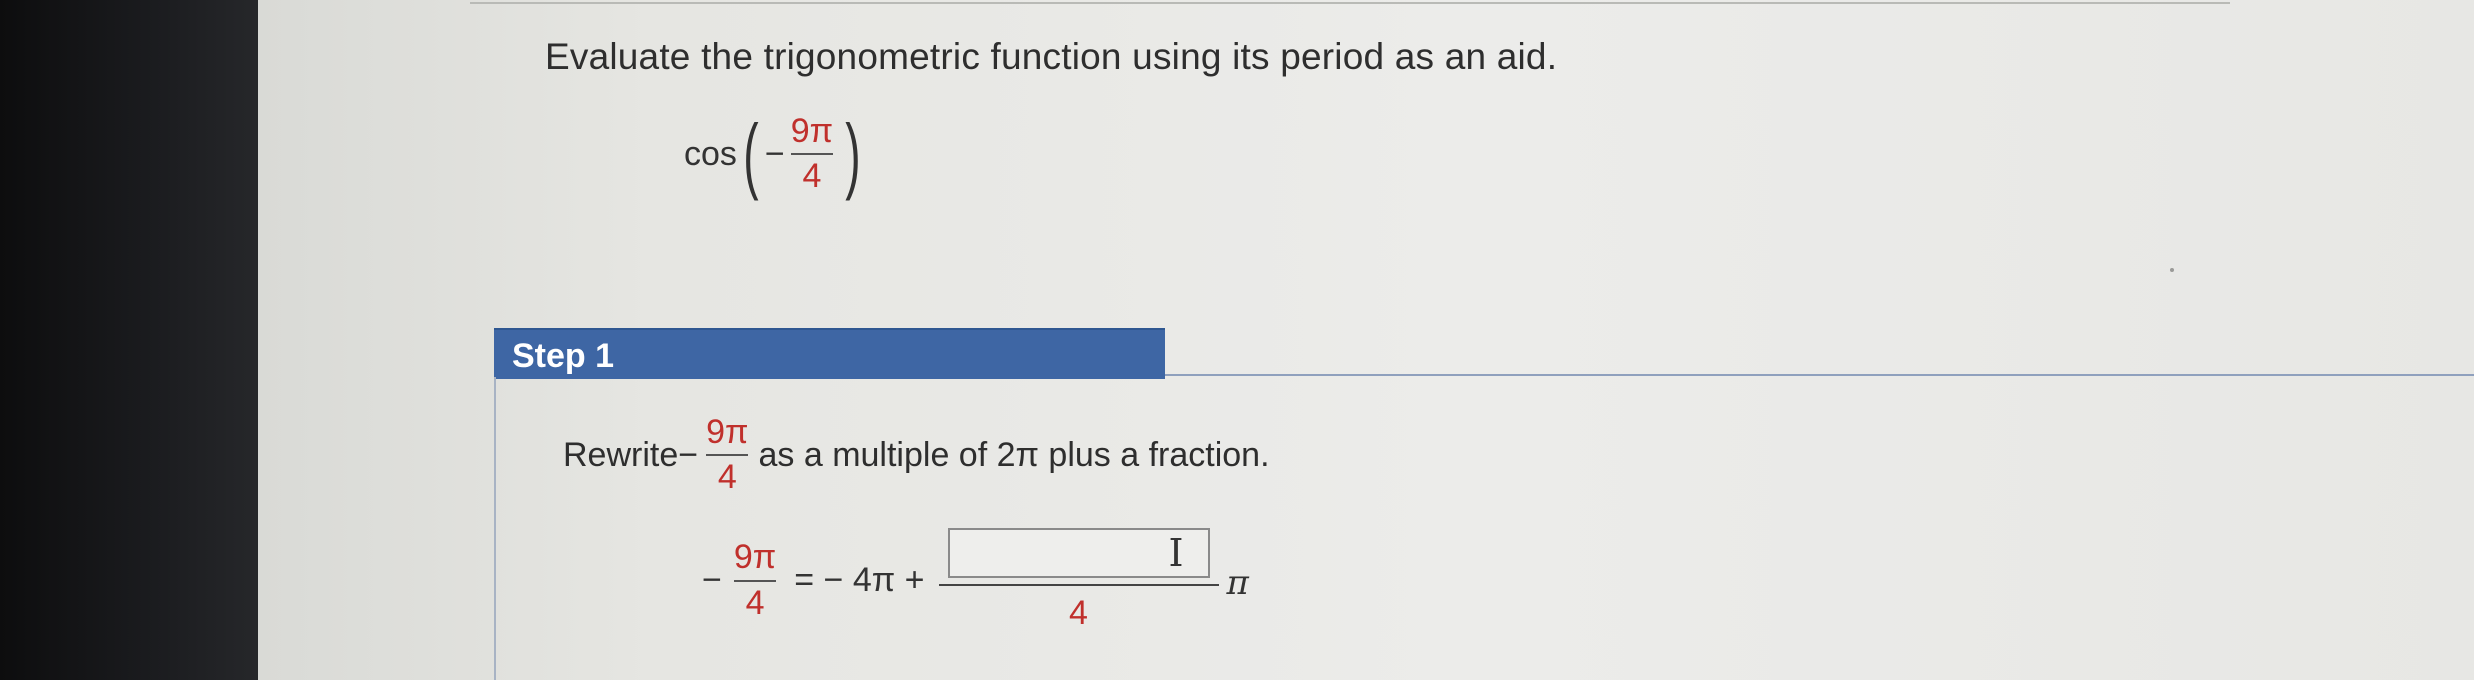 This screenshot has width=2474, height=680. I want to click on instruction-denominator: 4, so click(727, 477).